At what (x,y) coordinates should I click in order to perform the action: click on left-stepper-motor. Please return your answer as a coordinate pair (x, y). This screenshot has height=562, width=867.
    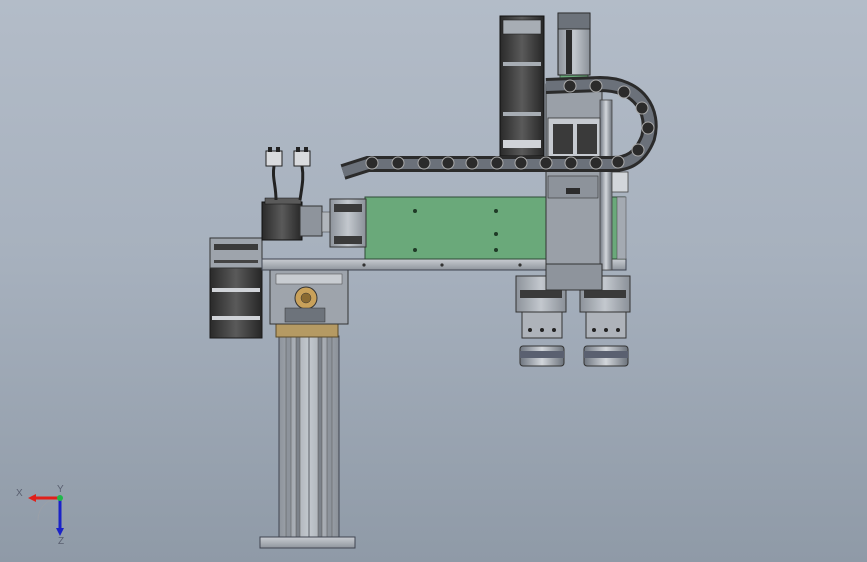
    Looking at the image, I should click on (236, 288).